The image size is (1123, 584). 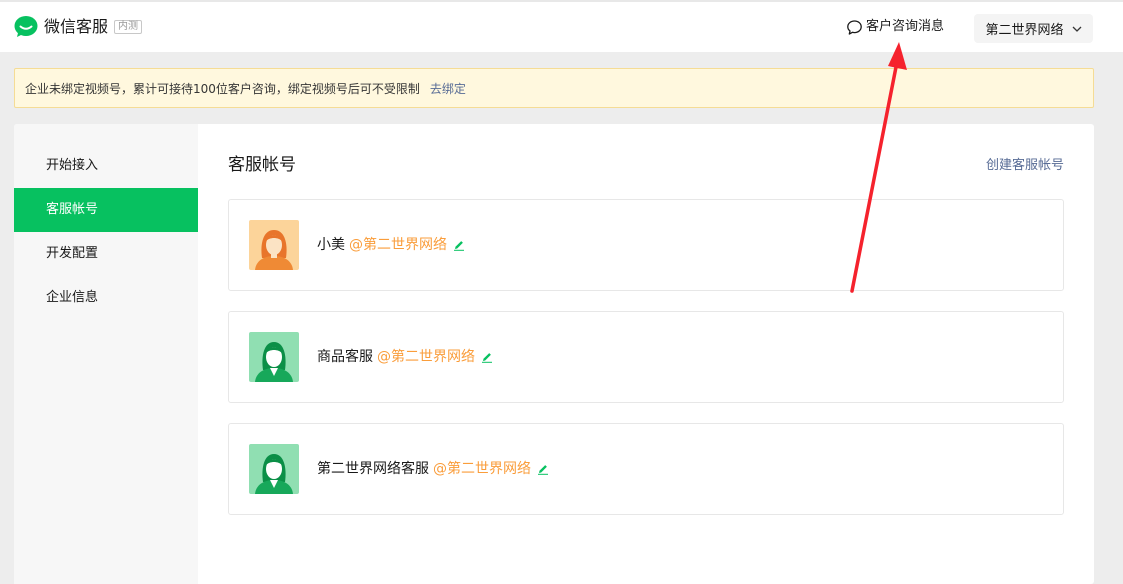 I want to click on account-switcher: 第二世界网络, so click(x=1033, y=28).